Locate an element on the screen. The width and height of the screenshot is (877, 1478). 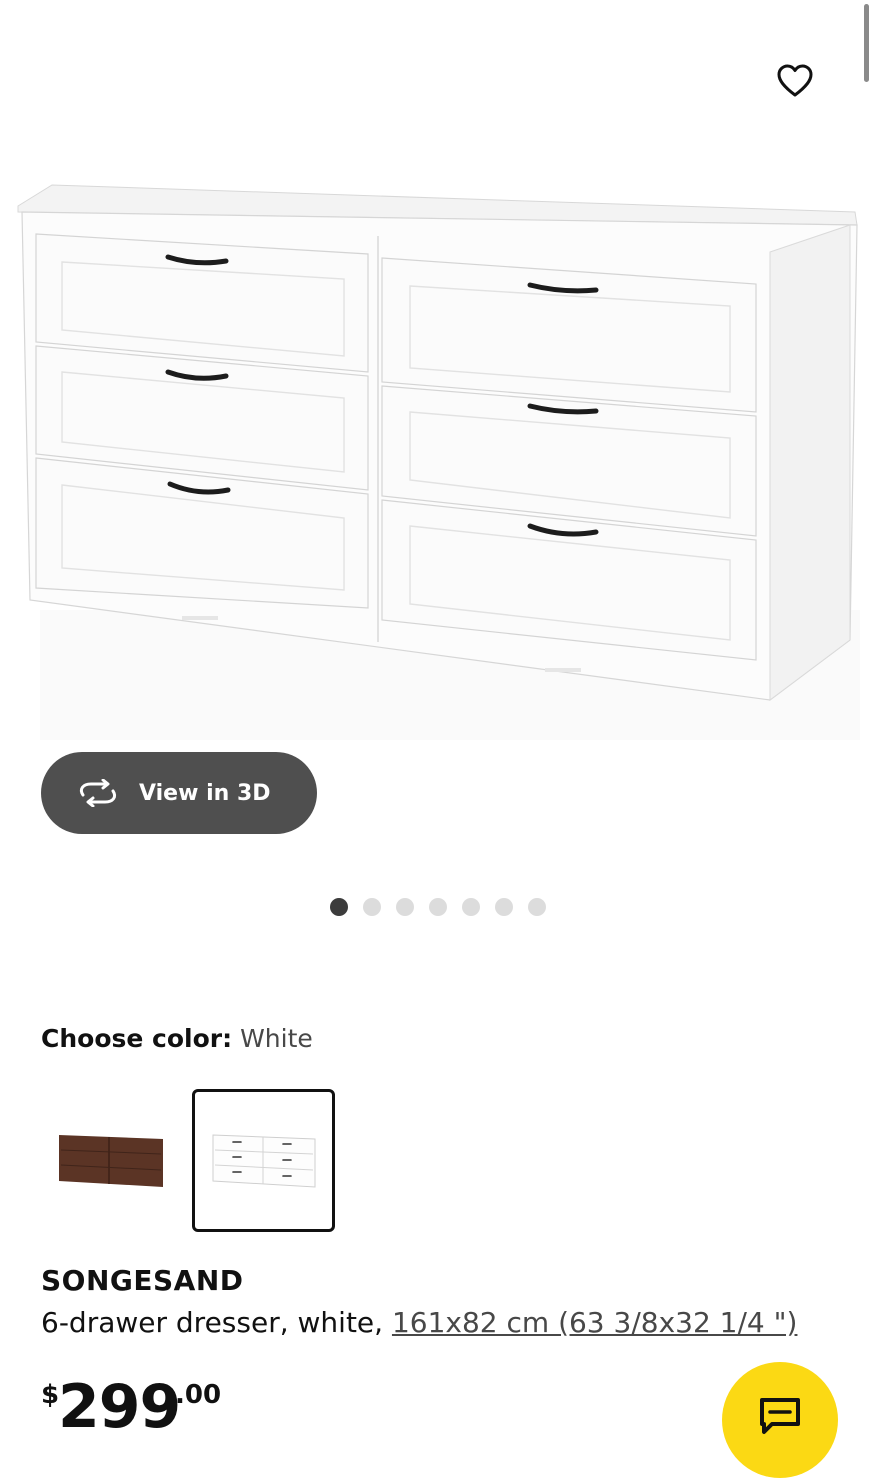
favorite-button is located at coordinates (795, 81).